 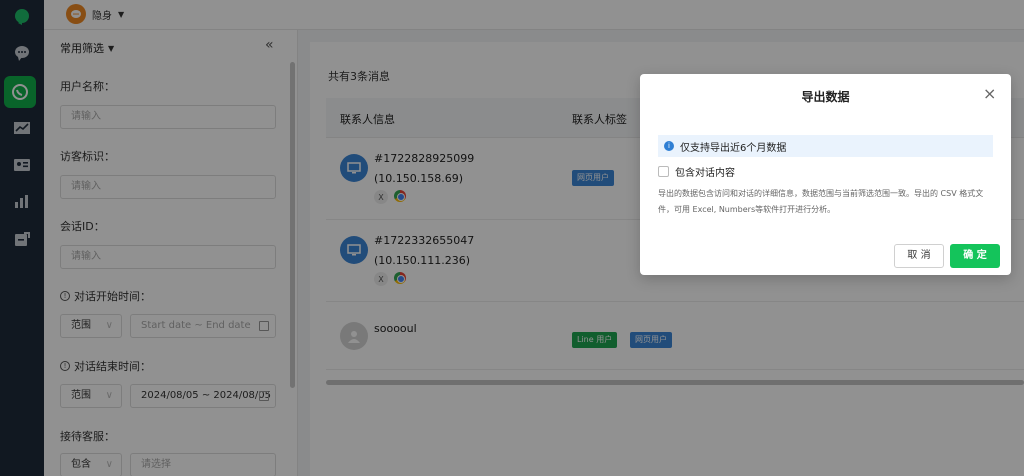 I want to click on close-icon: ×, so click(x=989, y=93).